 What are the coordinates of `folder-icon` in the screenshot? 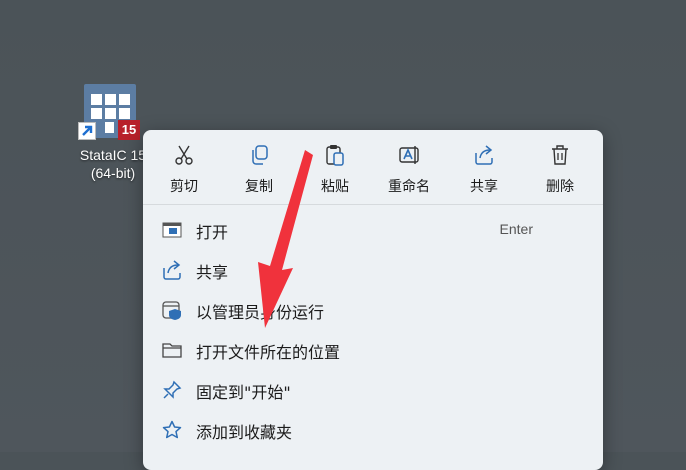 It's located at (172, 350).